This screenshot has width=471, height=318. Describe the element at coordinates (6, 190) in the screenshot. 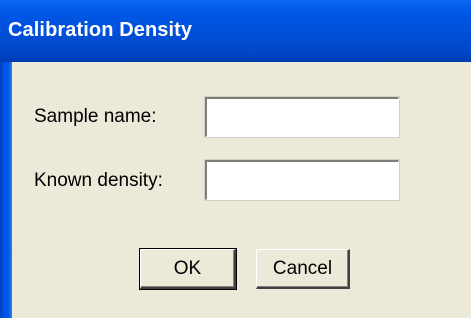

I see `window-border-left` at that location.